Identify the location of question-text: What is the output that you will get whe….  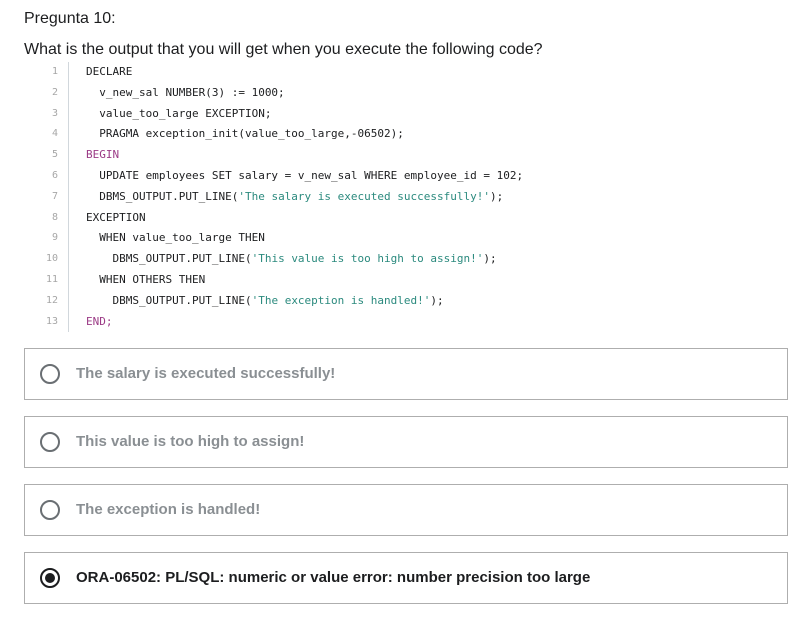
(283, 49).